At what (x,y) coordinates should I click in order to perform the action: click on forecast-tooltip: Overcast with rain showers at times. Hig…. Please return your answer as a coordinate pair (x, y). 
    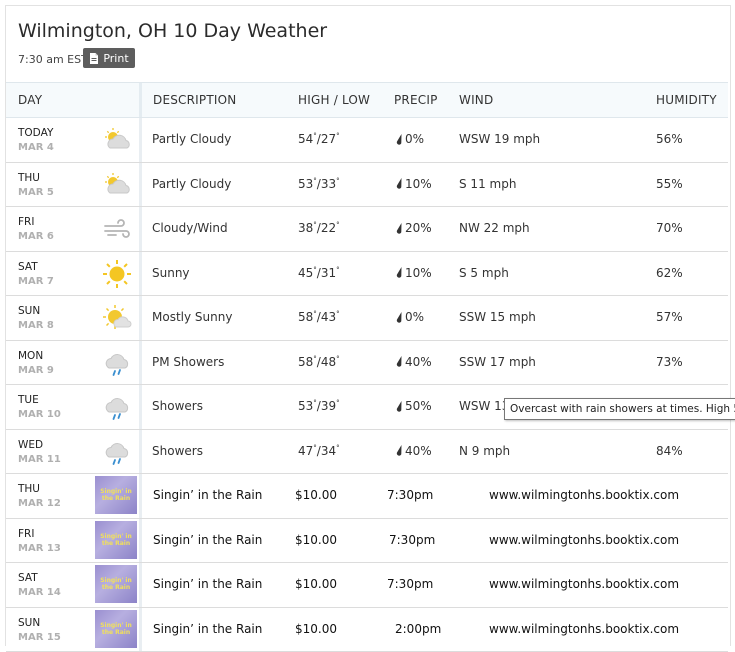
    Looking at the image, I should click on (619, 409).